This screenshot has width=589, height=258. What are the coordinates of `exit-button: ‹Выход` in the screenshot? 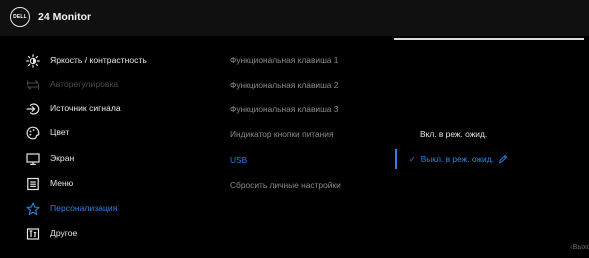 It's located at (579, 246).